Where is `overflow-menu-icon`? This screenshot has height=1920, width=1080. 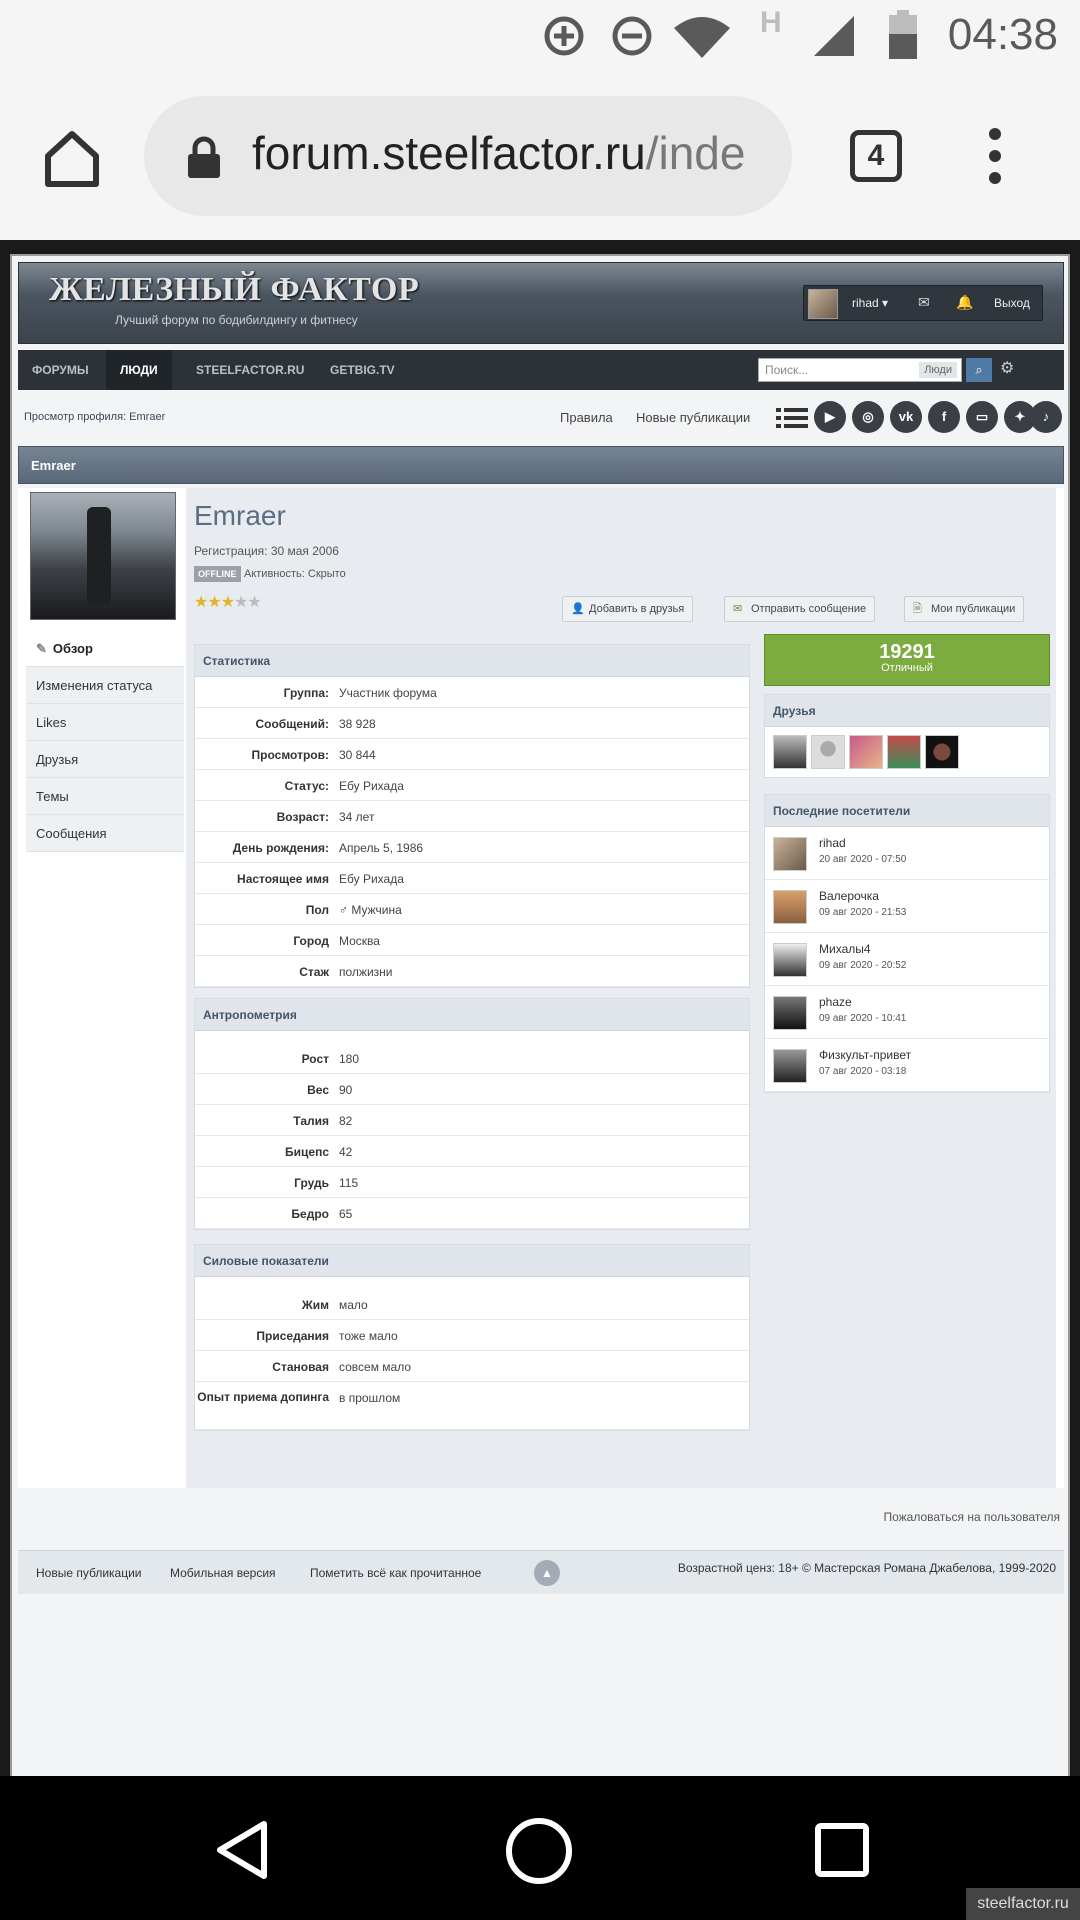 overflow-menu-icon is located at coordinates (995, 158).